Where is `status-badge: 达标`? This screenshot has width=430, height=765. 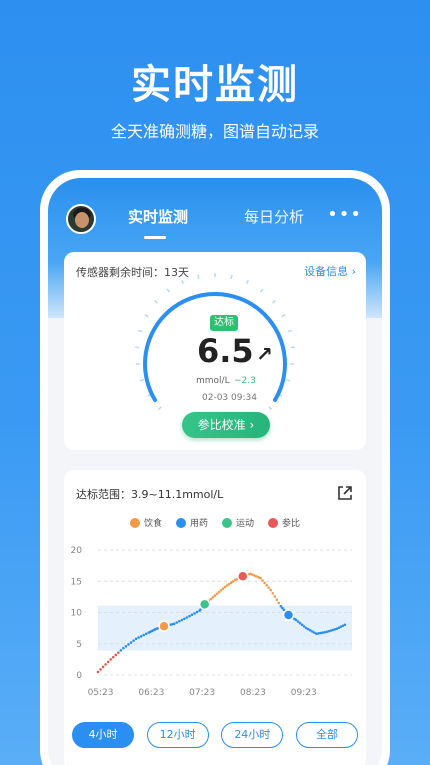
status-badge: 达标 is located at coordinates (224, 323).